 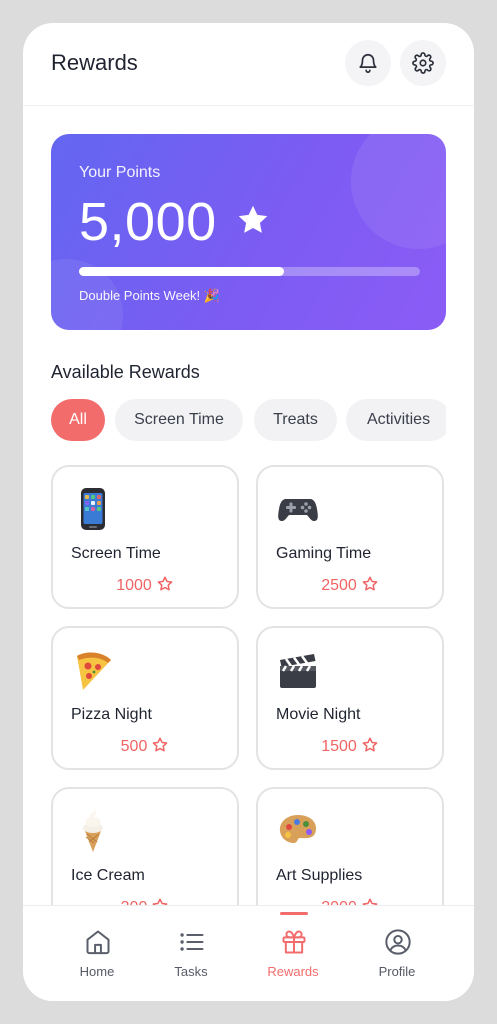 I want to click on gift-icon, so click(x=294, y=942).